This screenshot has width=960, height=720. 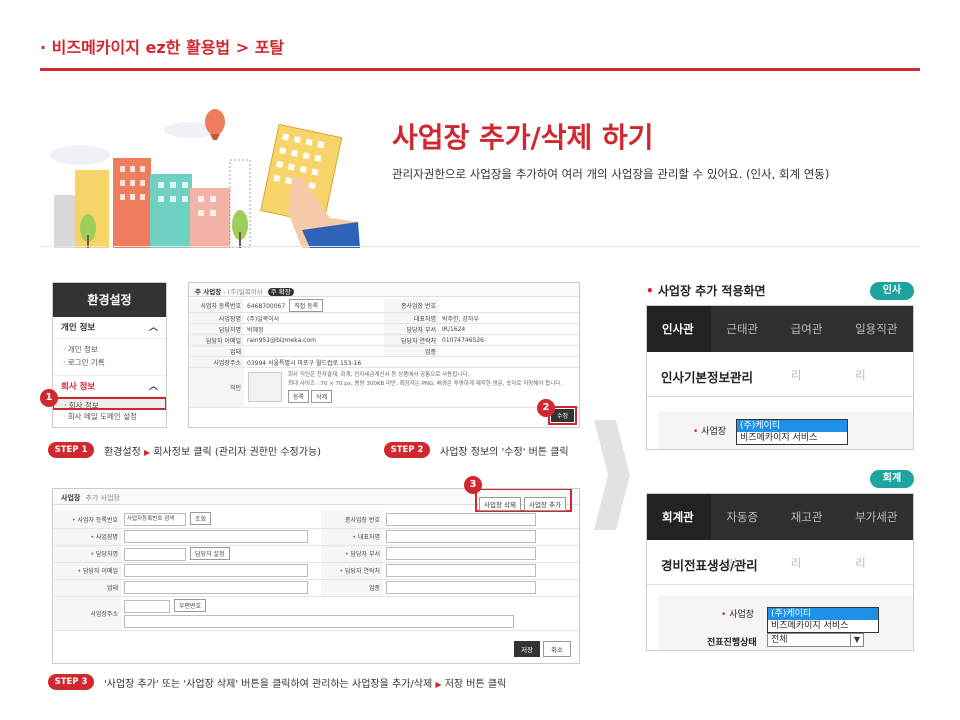 What do you see at coordinates (155, 554) in the screenshot?
I see `manager-name-input` at bounding box center [155, 554].